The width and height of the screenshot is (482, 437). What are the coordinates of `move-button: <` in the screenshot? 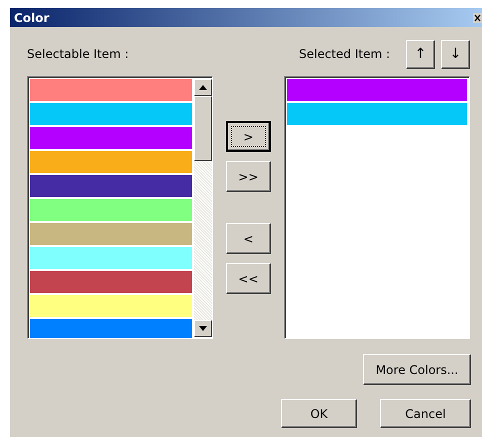 It's located at (248, 238).